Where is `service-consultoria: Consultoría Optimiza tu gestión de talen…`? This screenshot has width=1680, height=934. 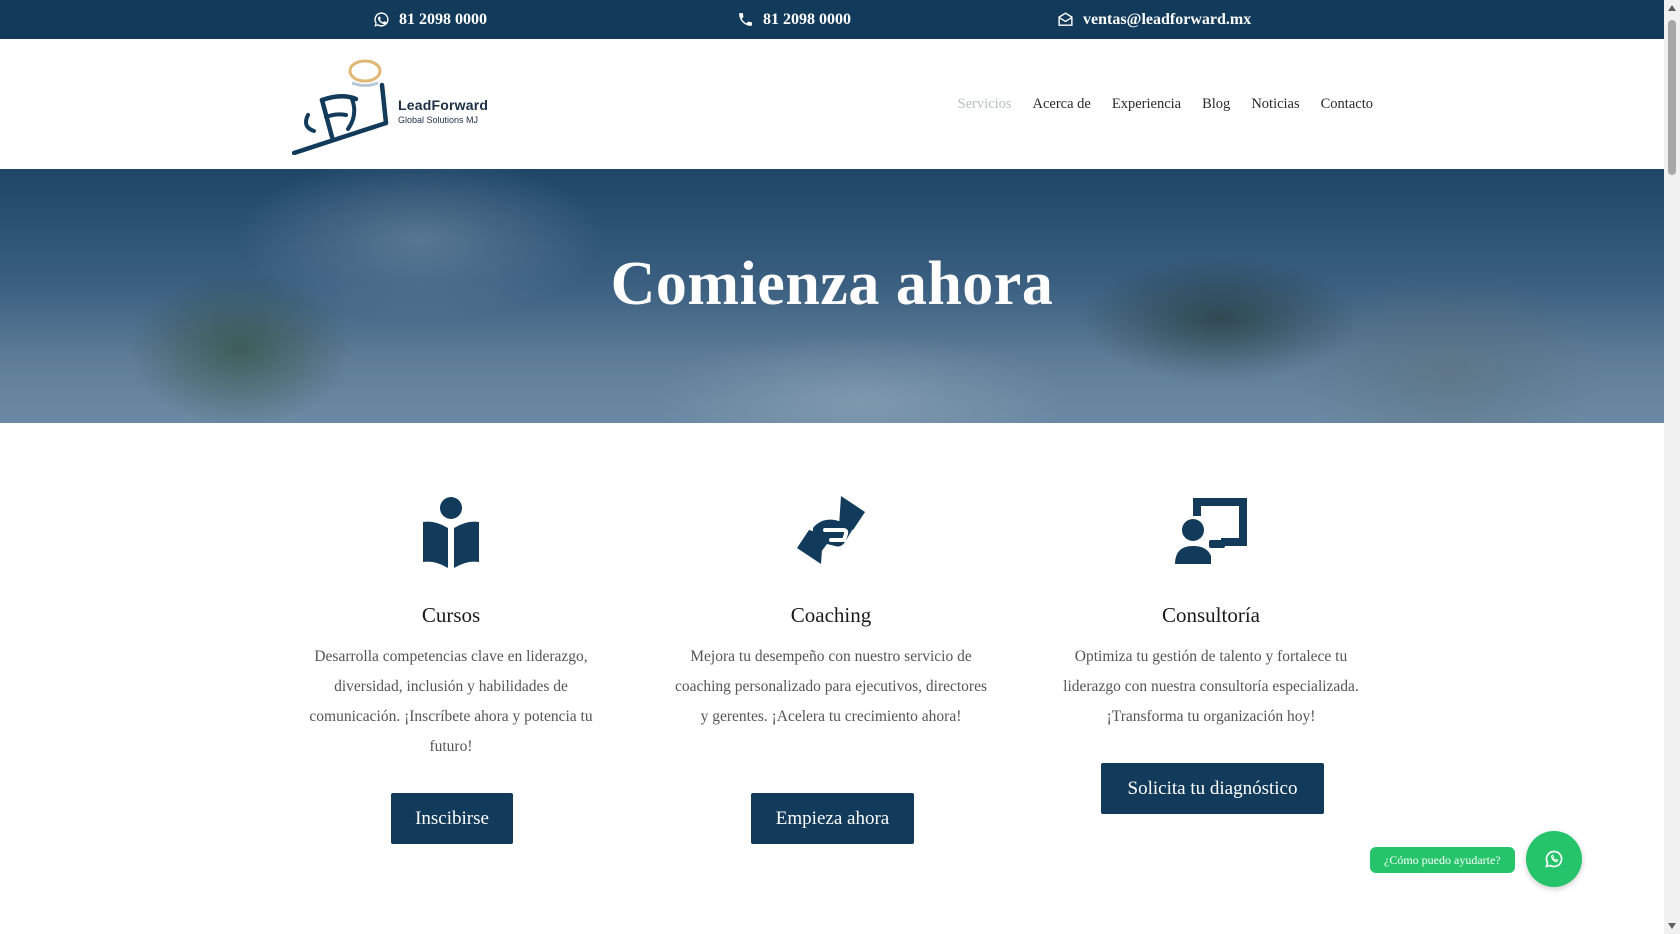 service-consultoria: Consultoría Optimiza tu gestión de talen… is located at coordinates (1211, 611).